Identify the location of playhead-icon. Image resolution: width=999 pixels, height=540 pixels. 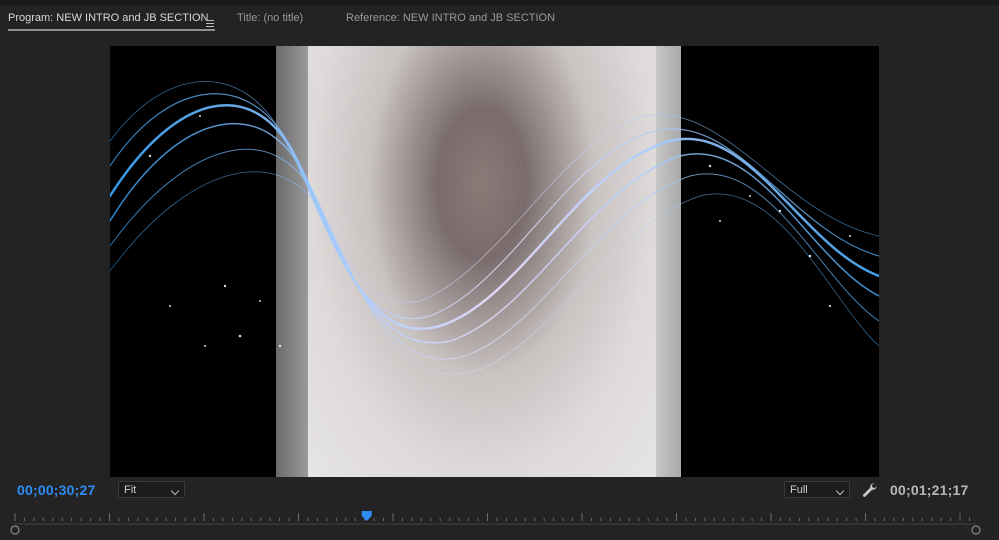
(366, 516).